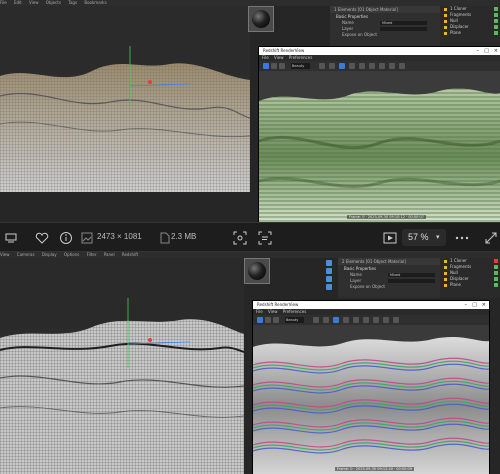 This screenshot has width=500, height=474. Describe the element at coordinates (66, 238) in the screenshot. I see `info-icon` at that location.